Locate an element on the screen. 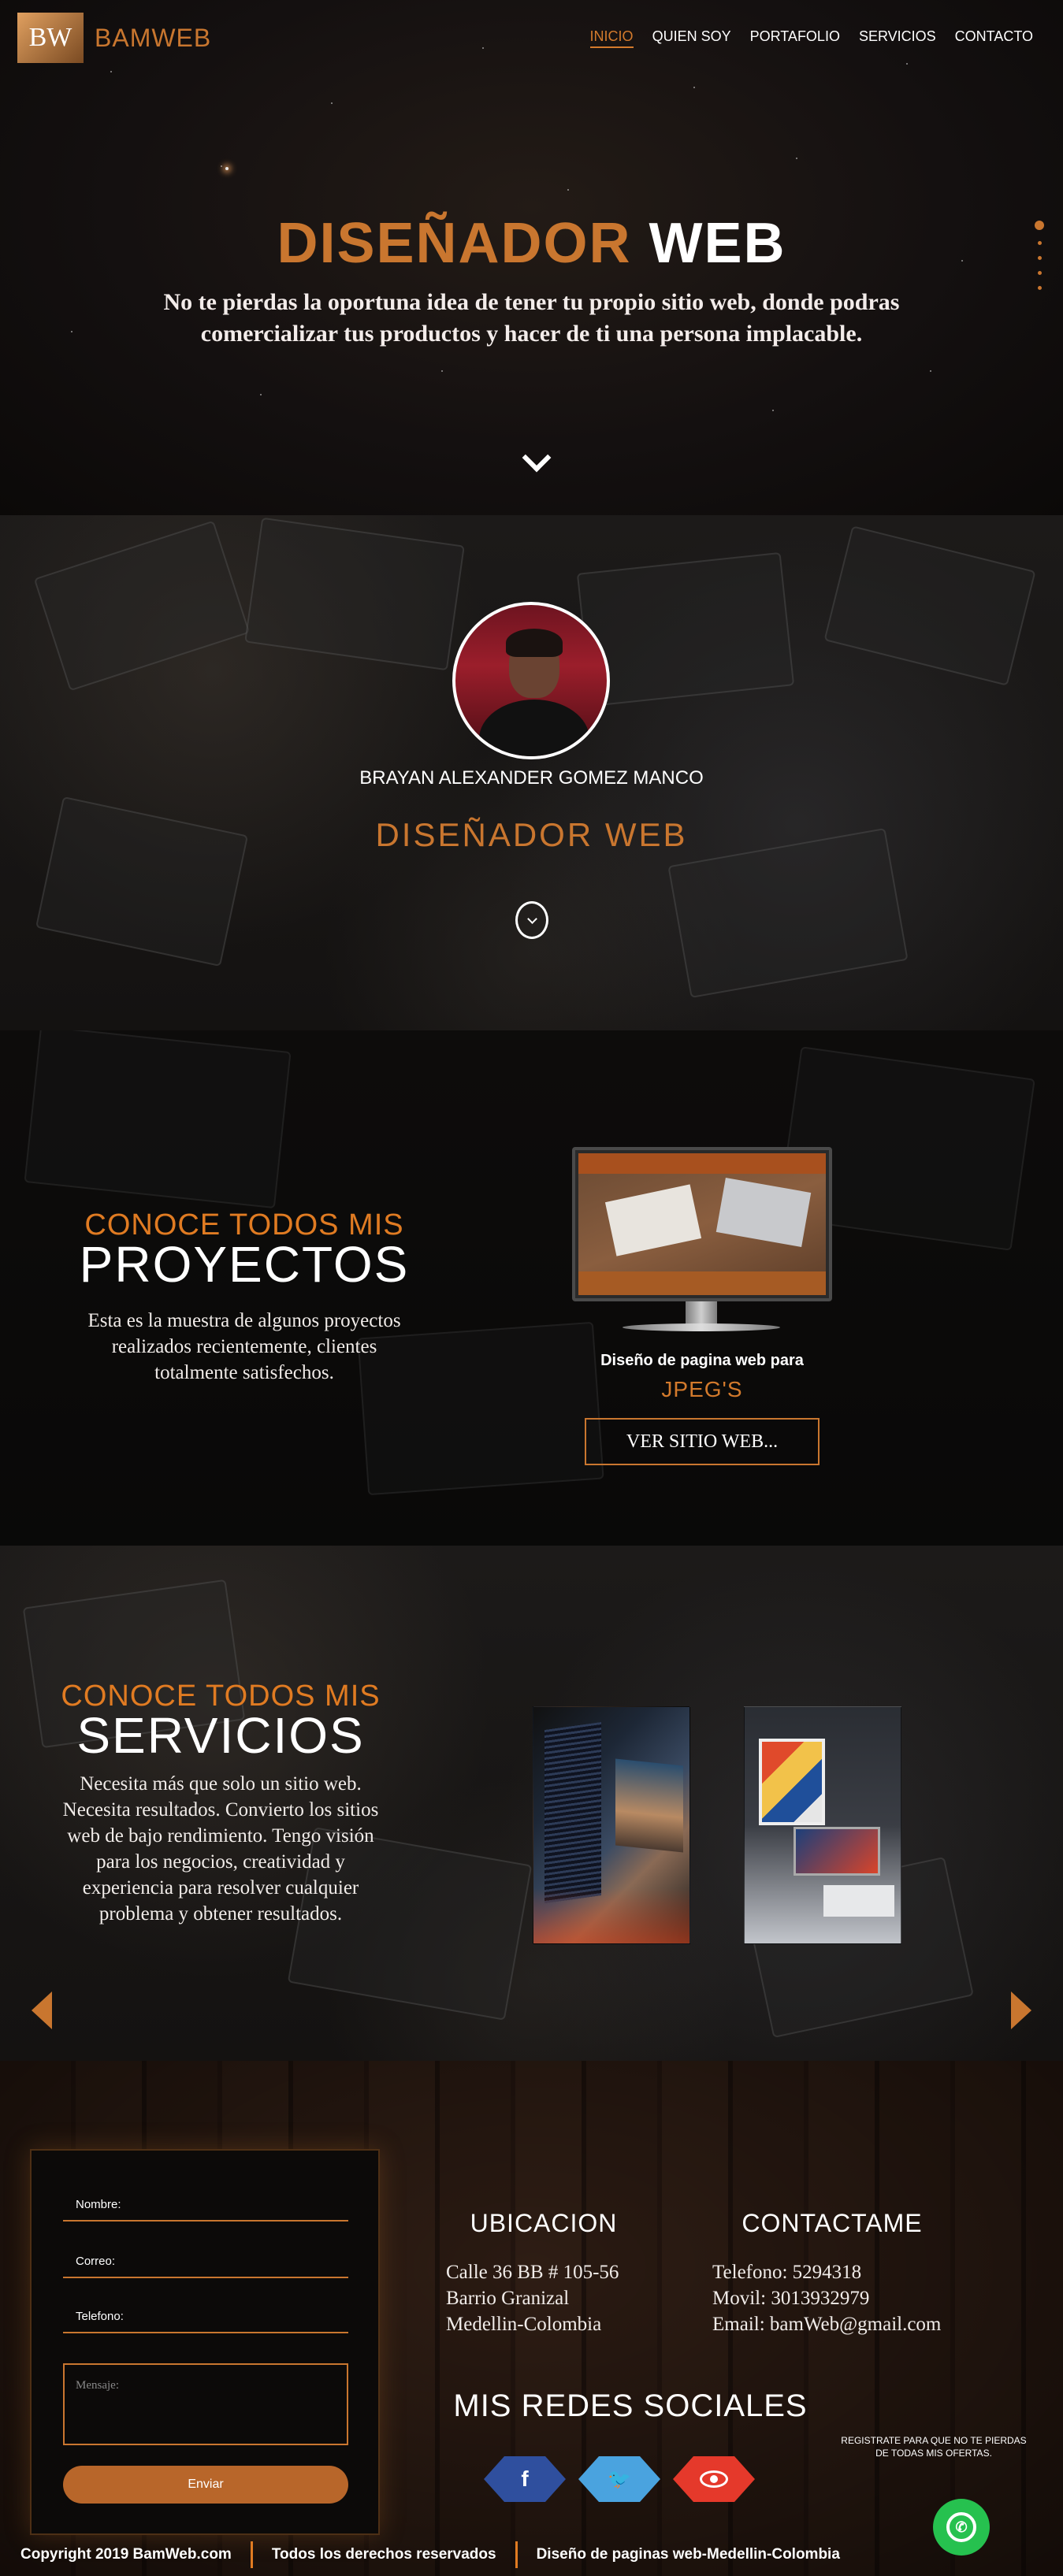 Image resolution: width=1063 pixels, height=2576 pixels. hero-title-white: WEB is located at coordinates (717, 243).